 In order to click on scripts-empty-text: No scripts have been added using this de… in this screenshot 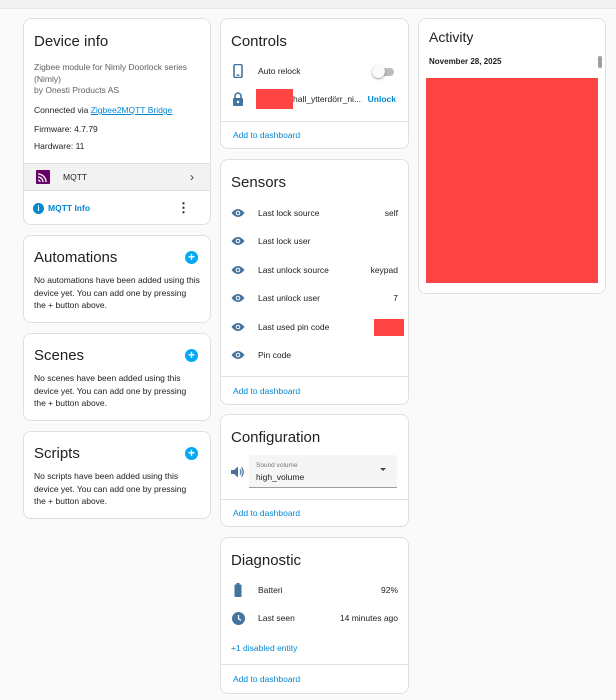, I will do `click(110, 488)`.